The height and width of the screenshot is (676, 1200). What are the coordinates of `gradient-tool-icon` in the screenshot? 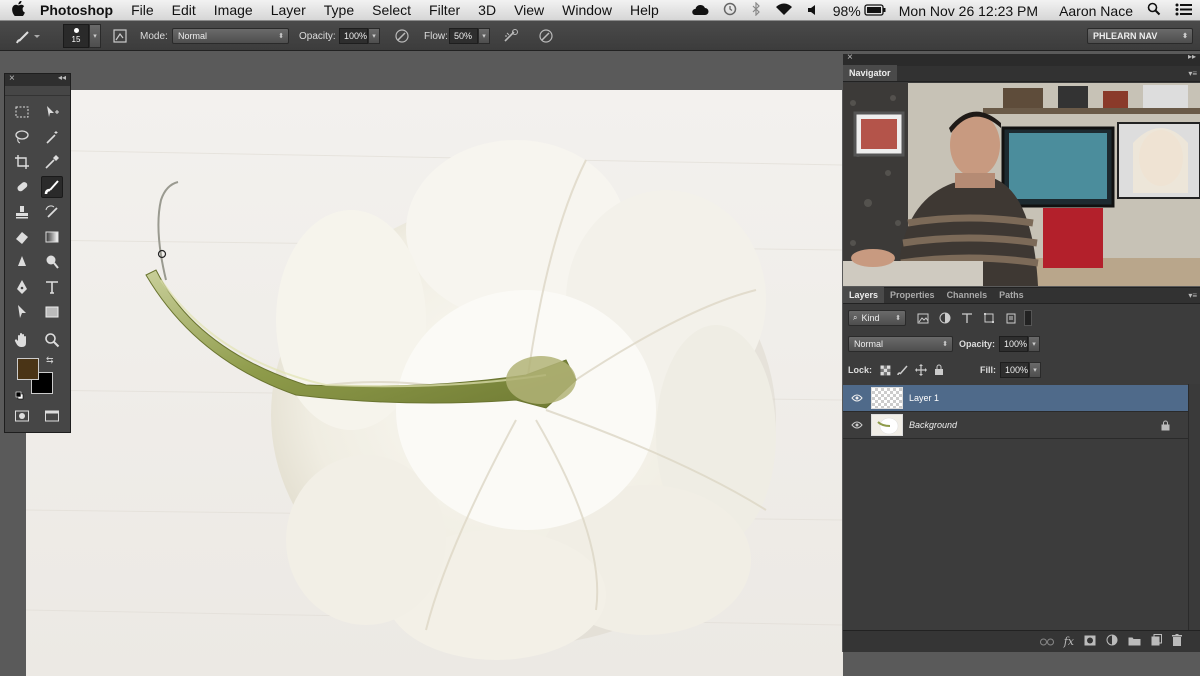 It's located at (52, 237).